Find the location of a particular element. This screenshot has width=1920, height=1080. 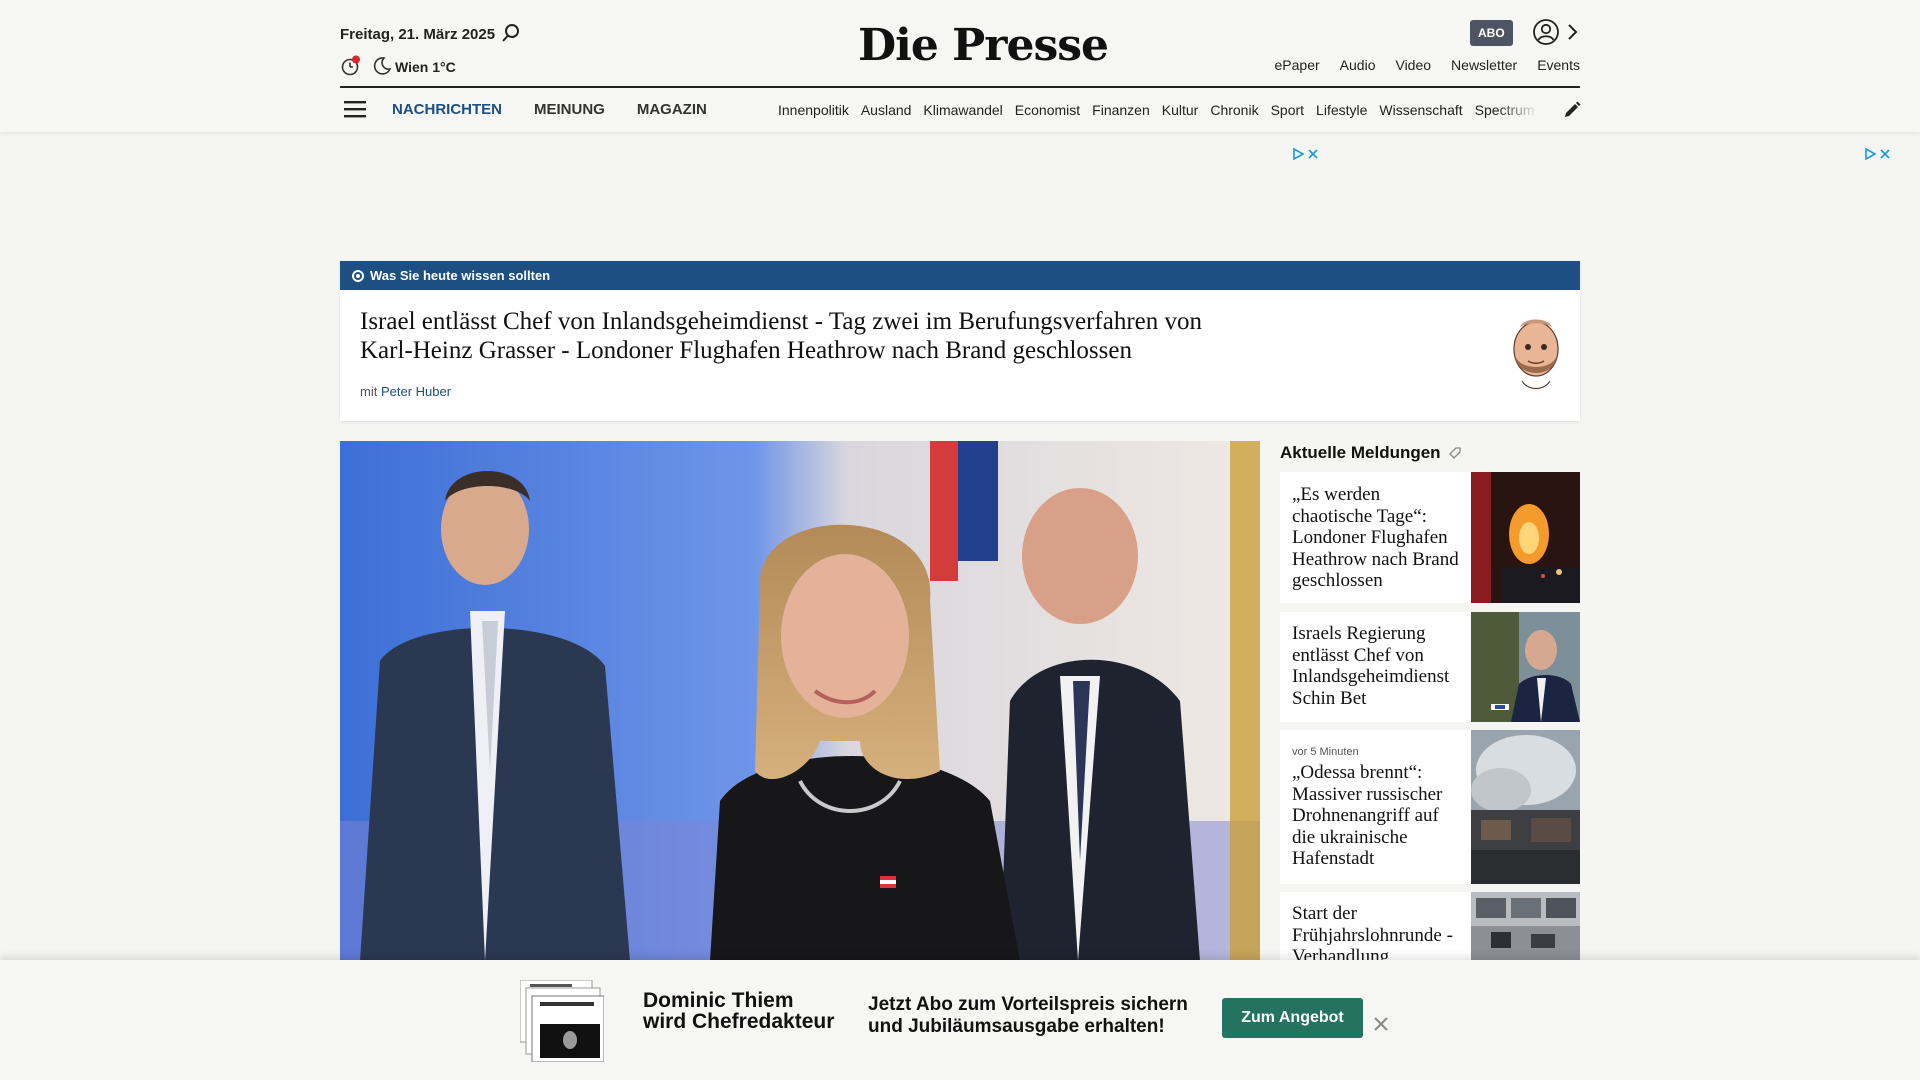

site-logo: Die Presse is located at coordinates (983, 45).